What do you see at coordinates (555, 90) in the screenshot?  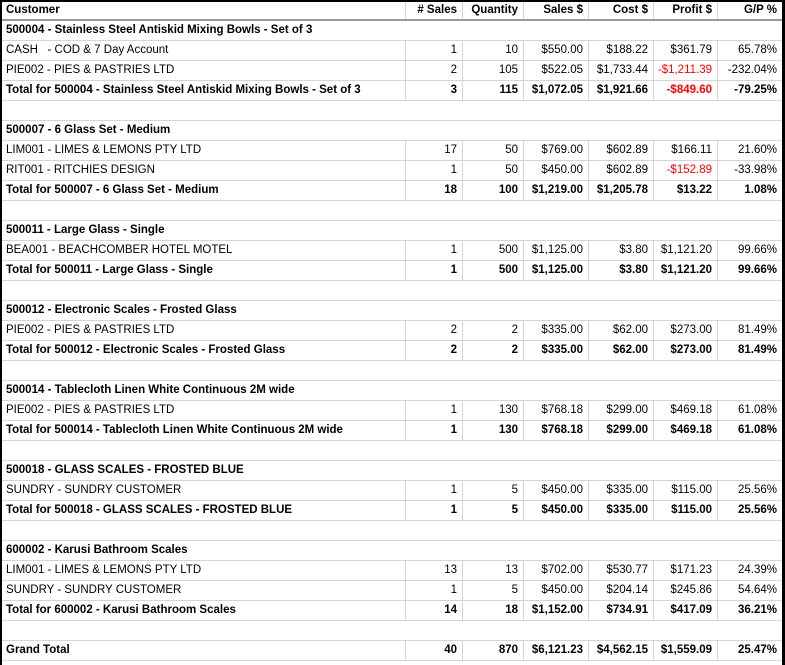 I see `cell-sales-amount: $1,072.05` at bounding box center [555, 90].